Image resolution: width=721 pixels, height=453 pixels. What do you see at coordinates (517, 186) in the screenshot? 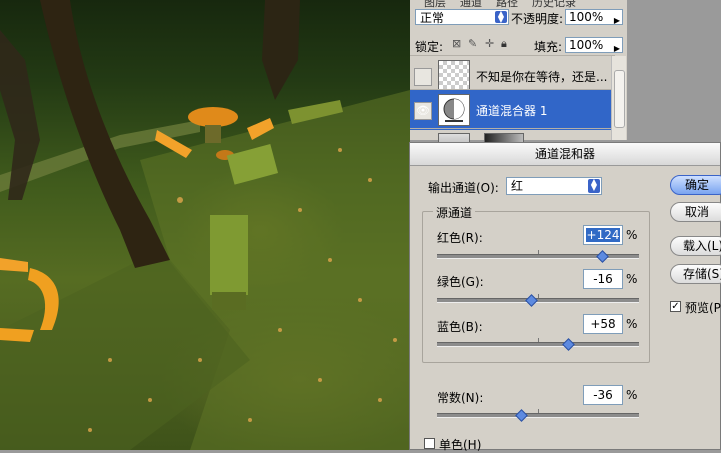
I see `output-channel-value: 红` at bounding box center [517, 186].